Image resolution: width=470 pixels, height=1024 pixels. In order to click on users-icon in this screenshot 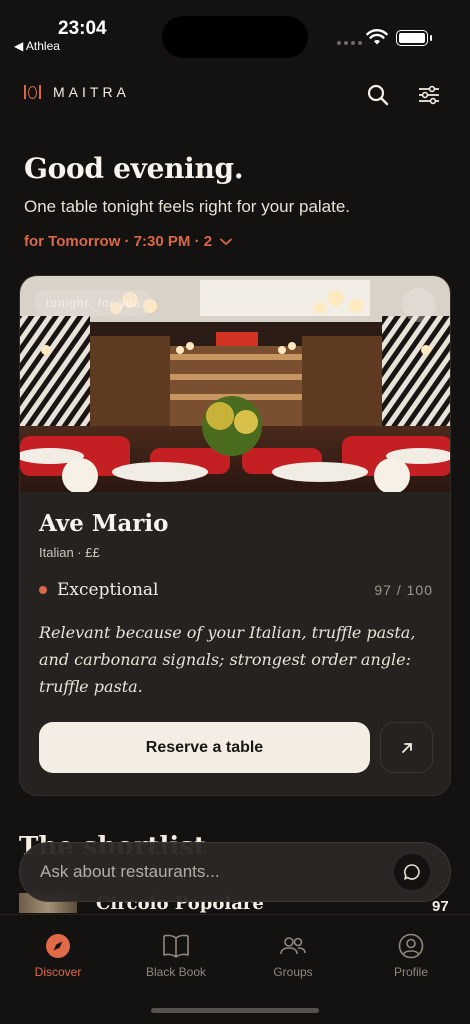, I will do `click(293, 946)`.